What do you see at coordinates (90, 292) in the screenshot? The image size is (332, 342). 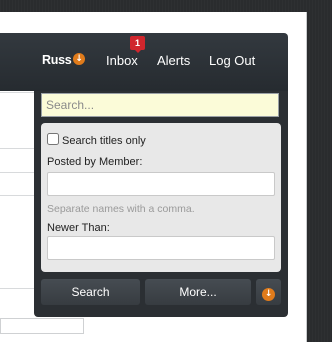 I see `search-button: Search` at bounding box center [90, 292].